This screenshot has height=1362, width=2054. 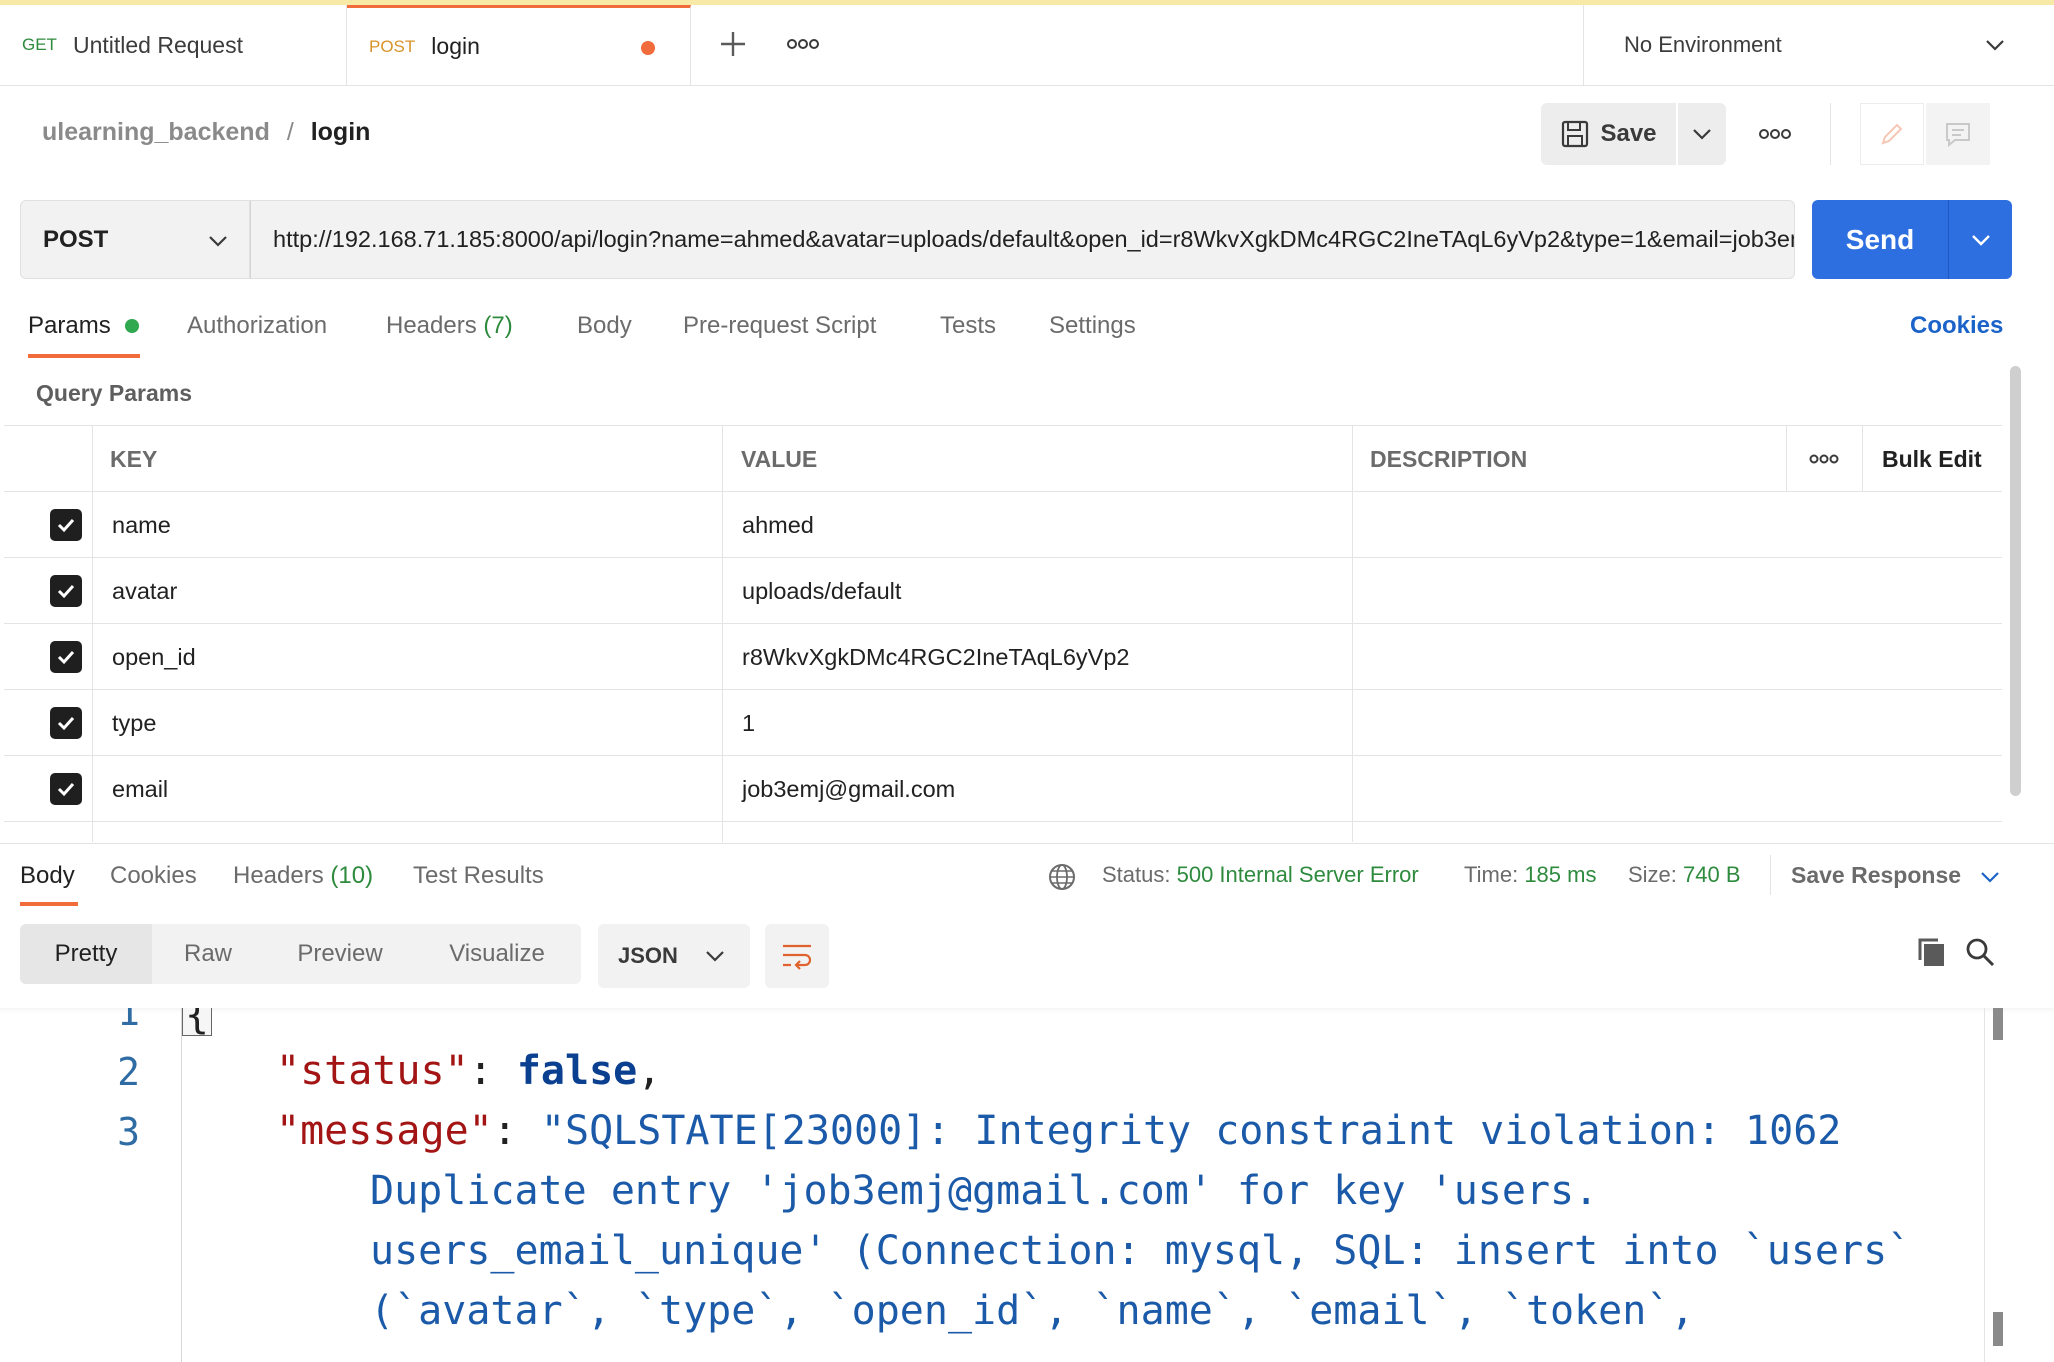 I want to click on param-key: open_id, so click(x=154, y=657).